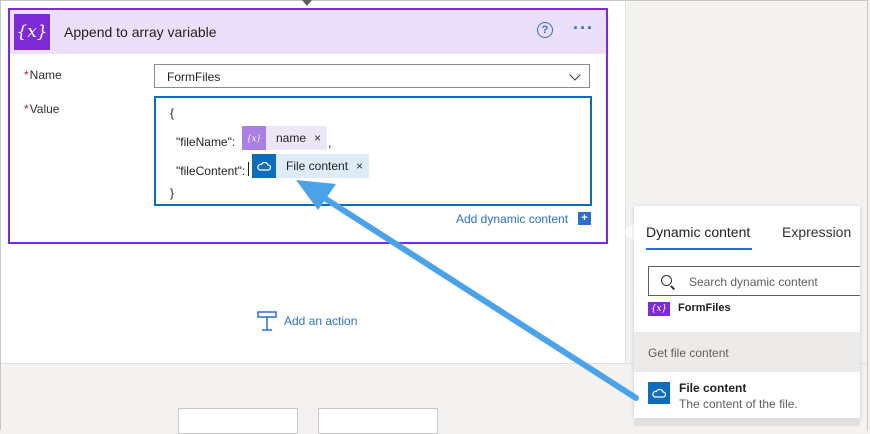 The width and height of the screenshot is (870, 434). I want to click on add-action-icon, so click(267, 321).